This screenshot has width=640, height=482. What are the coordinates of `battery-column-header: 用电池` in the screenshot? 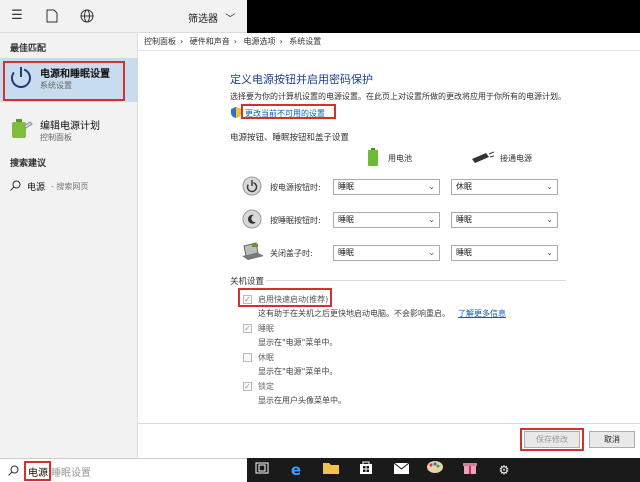 It's located at (400, 158).